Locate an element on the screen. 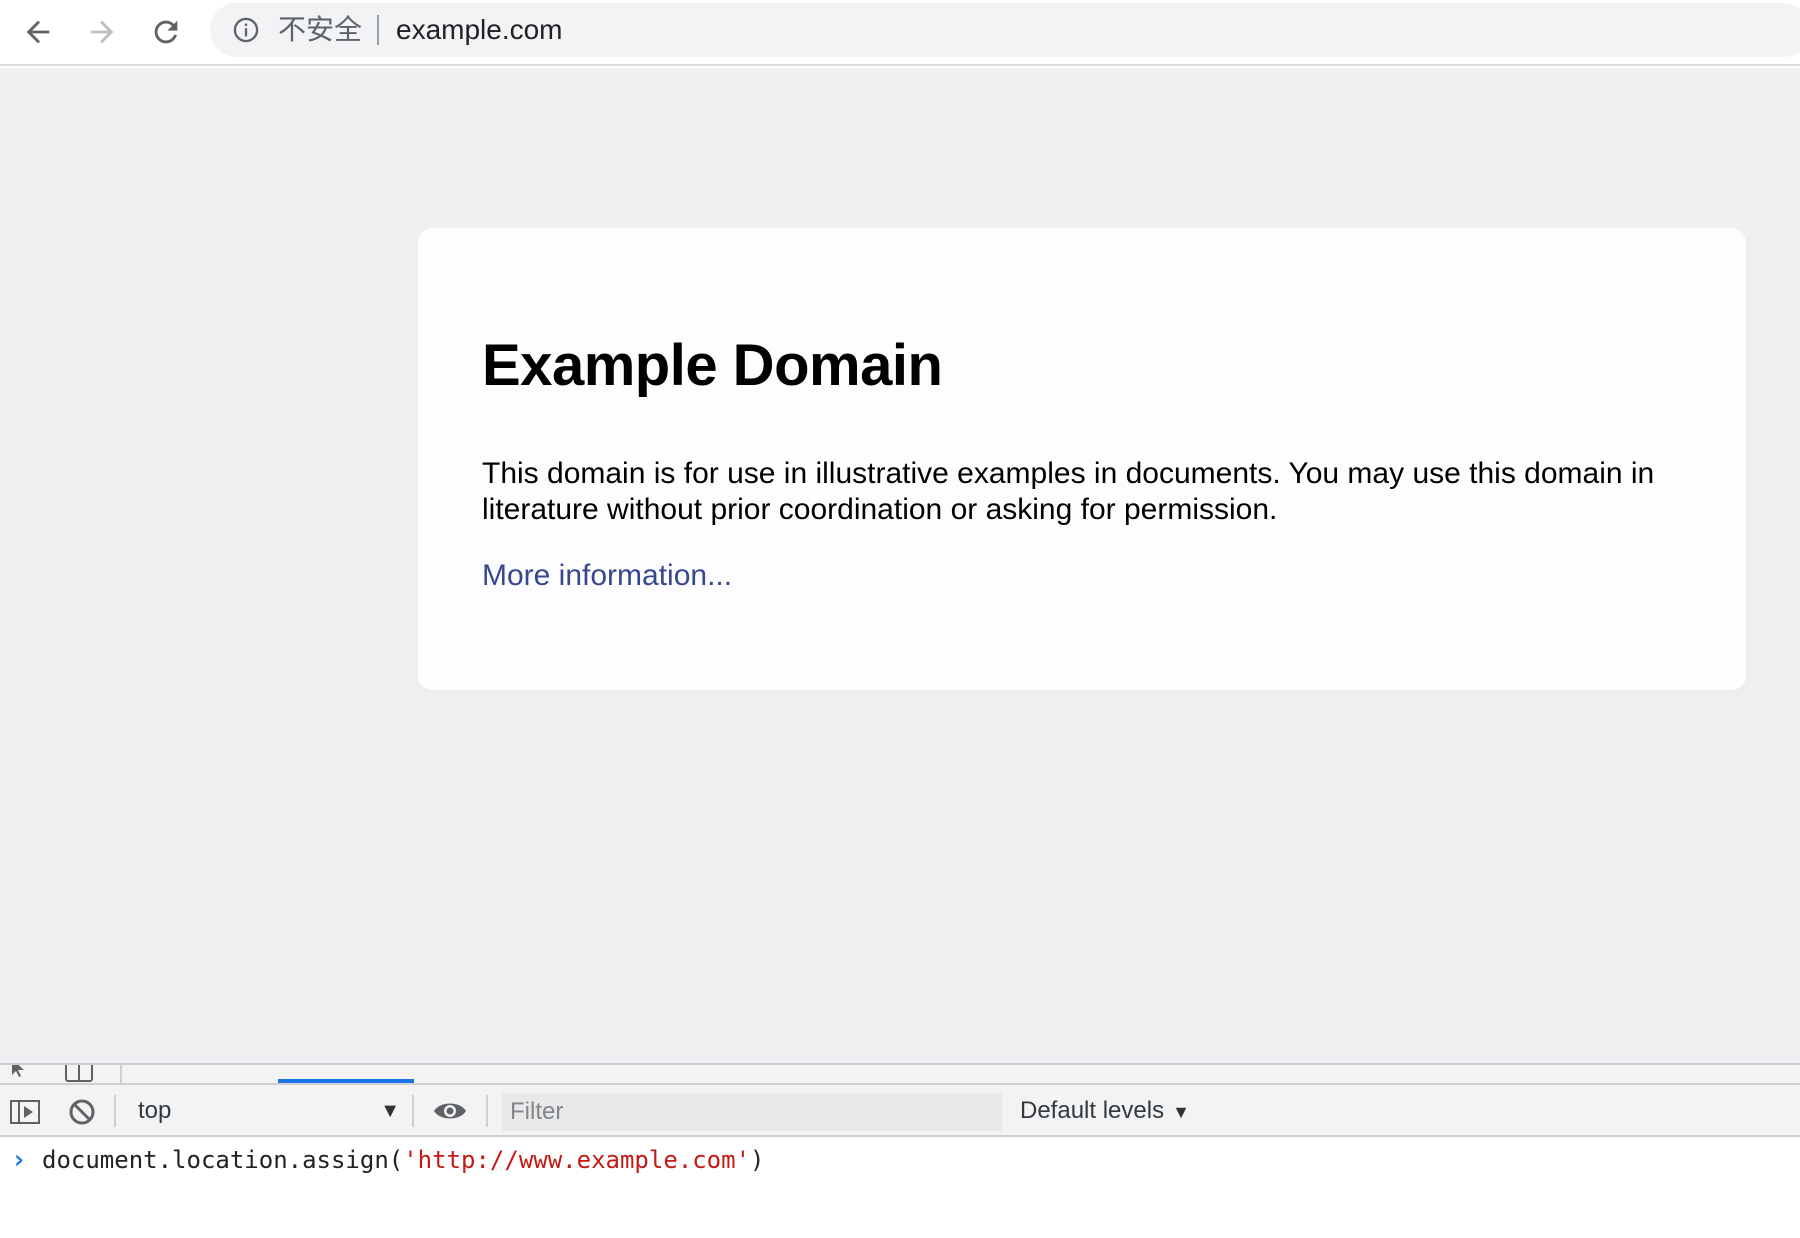 This screenshot has width=1800, height=1238. console-toolbar: top ▼ Default levels ▼ is located at coordinates (900, 1111).